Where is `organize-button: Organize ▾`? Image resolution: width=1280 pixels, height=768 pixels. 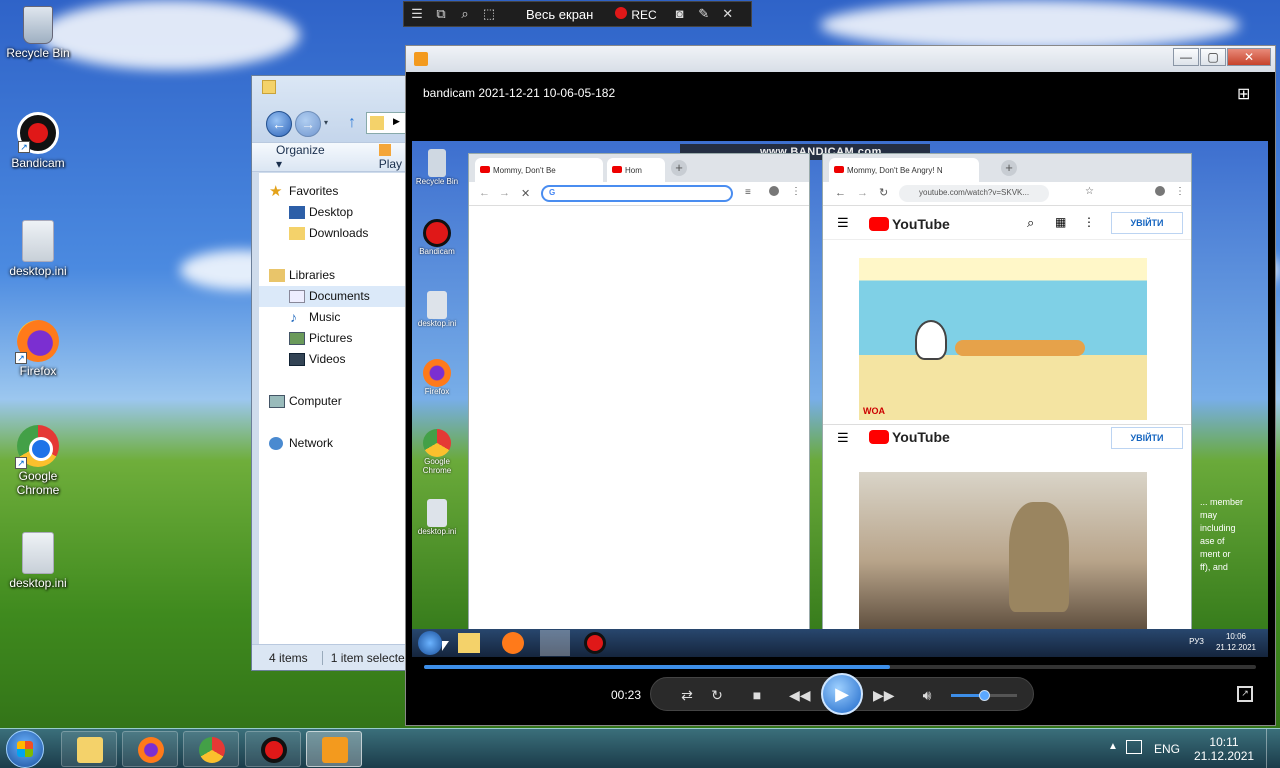
organize-button: Organize ▾ is located at coordinates (300, 157).